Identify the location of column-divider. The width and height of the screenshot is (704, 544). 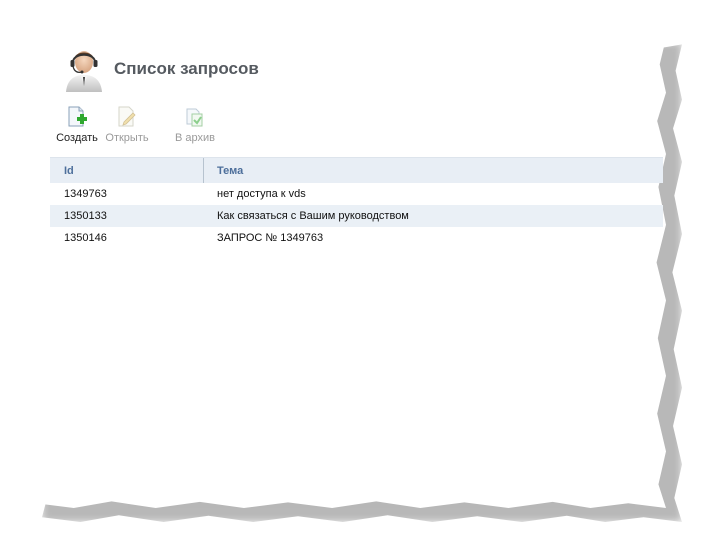
(203, 170).